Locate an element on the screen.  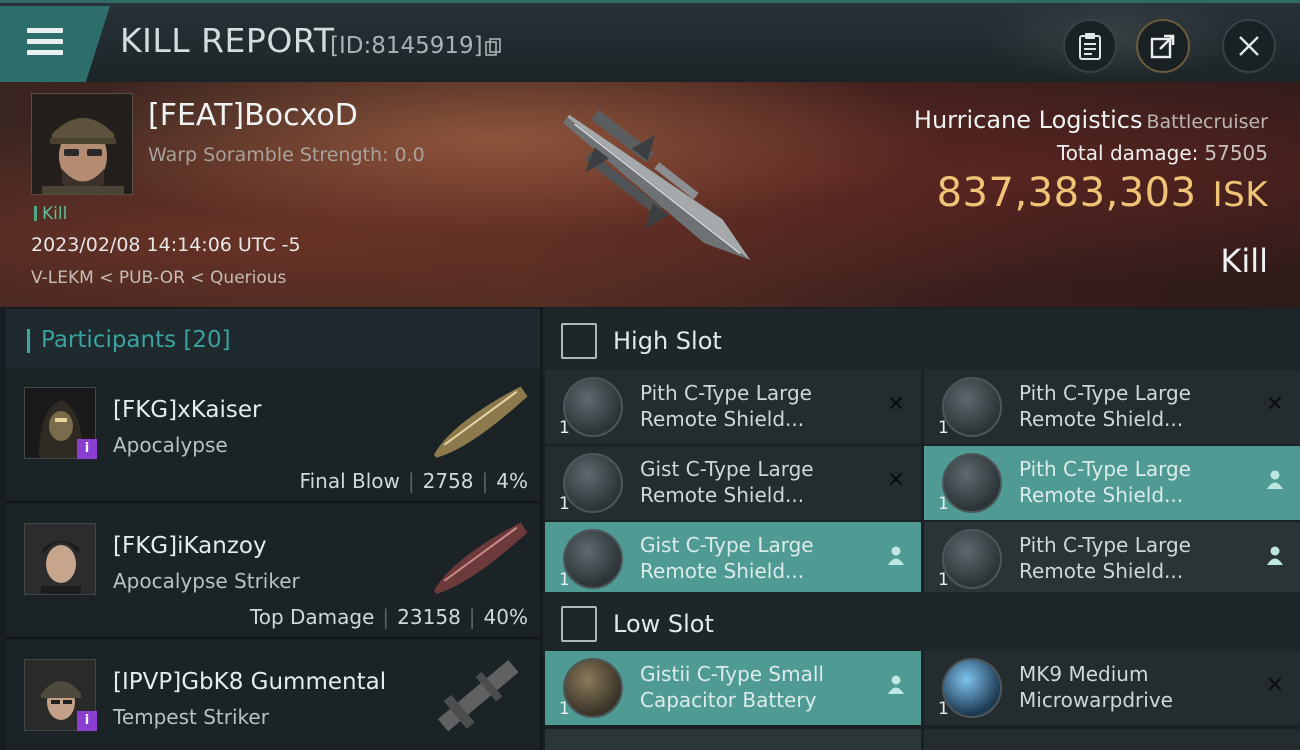
kill-tag: Kill is located at coordinates (50, 214).